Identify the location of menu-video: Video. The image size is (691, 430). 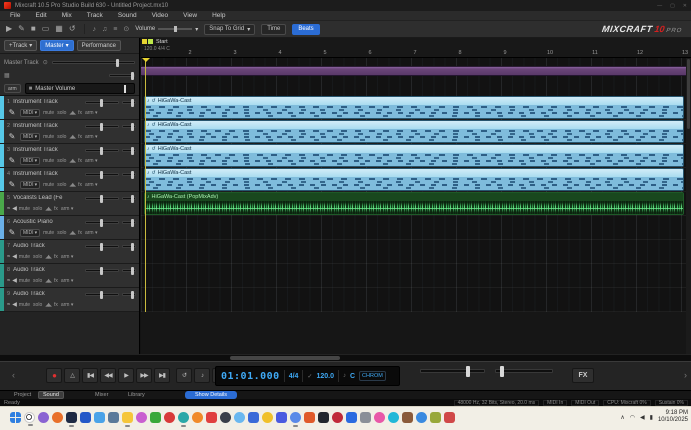
(160, 15).